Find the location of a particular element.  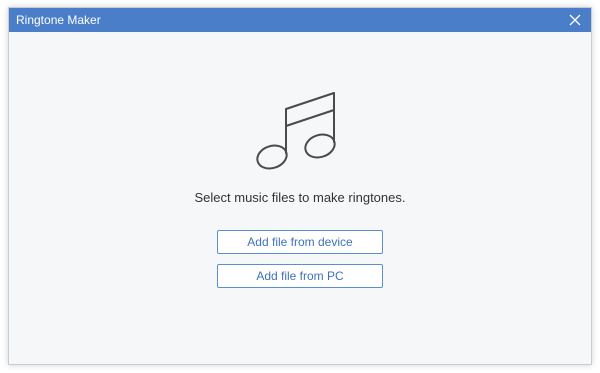

music-note-icon is located at coordinates (296, 131).